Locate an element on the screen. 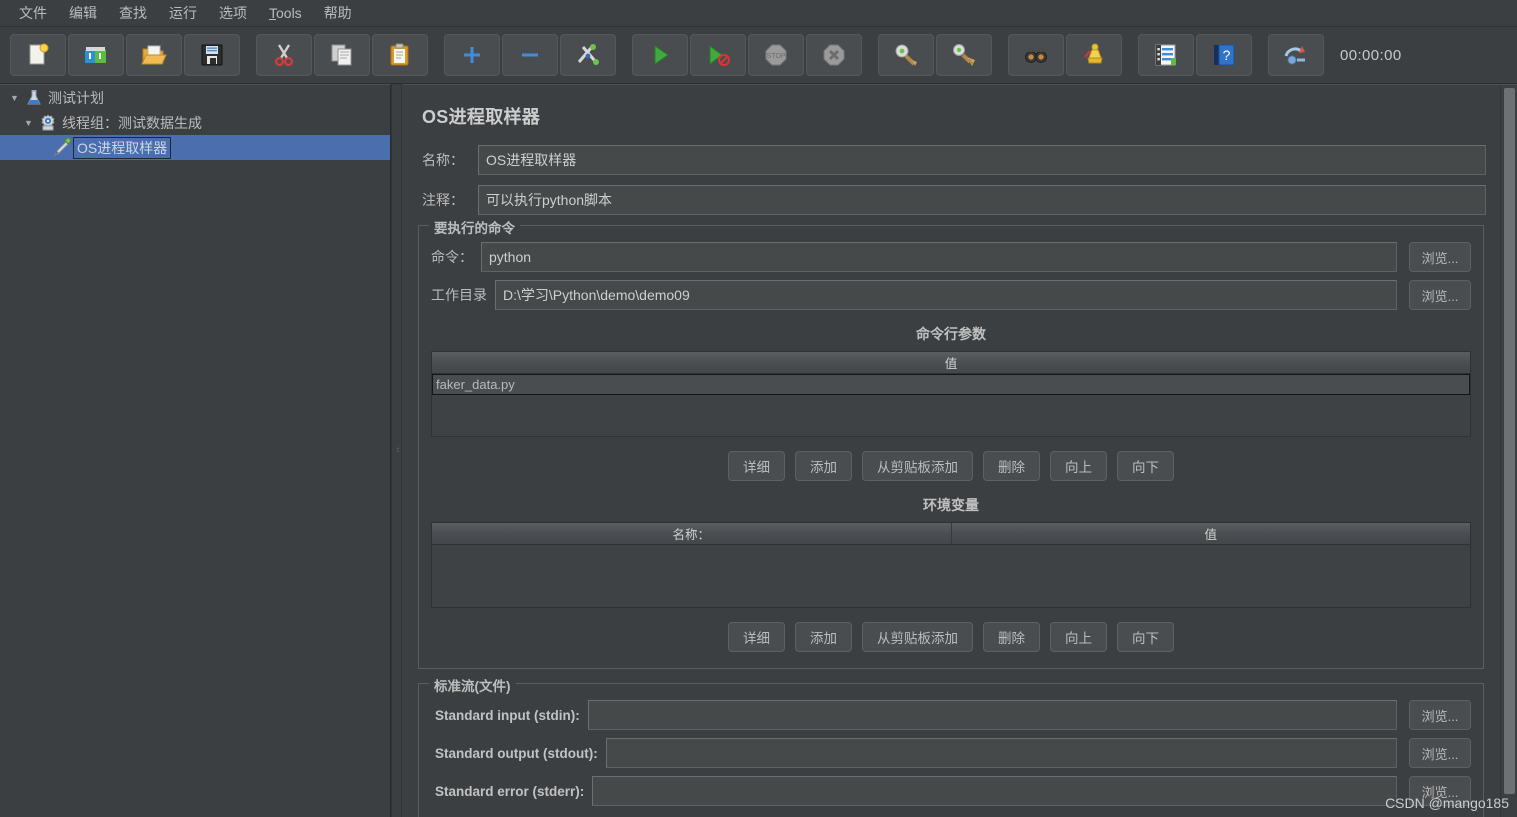  environment-table-body is located at coordinates (951, 576).